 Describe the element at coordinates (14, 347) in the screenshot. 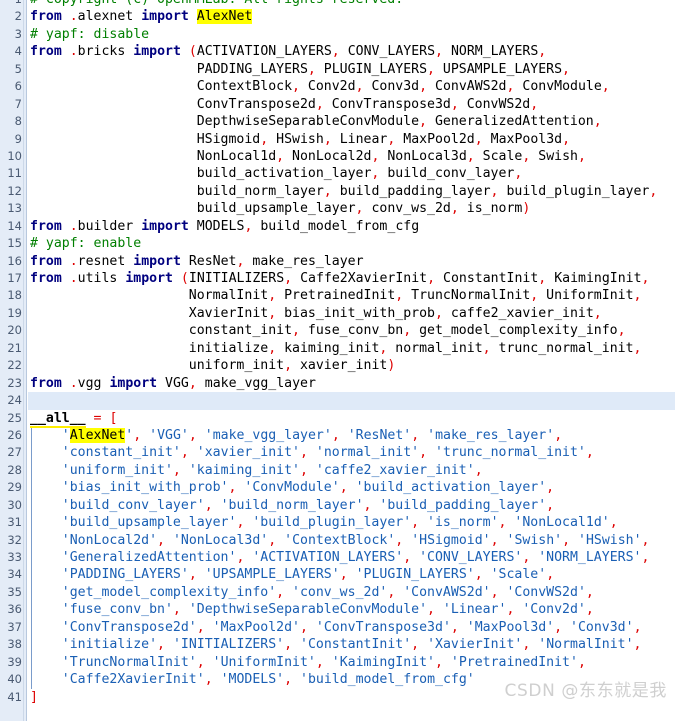

I see `line-number: 21` at that location.